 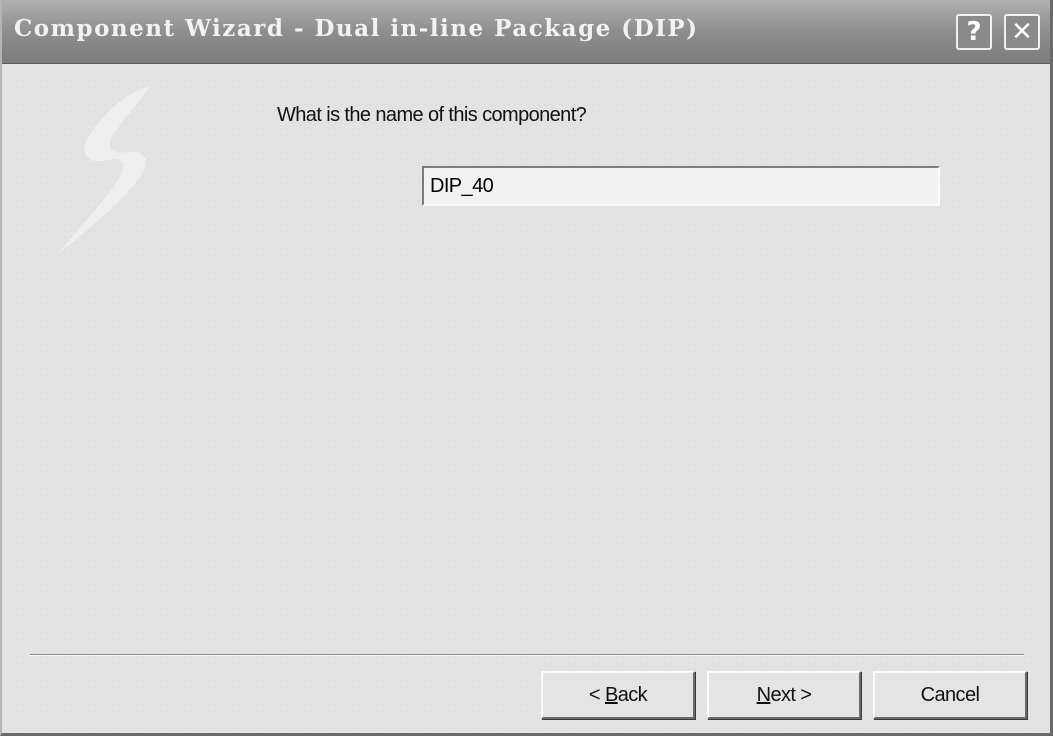 I want to click on cancel-button: Cancel, so click(x=950, y=695).